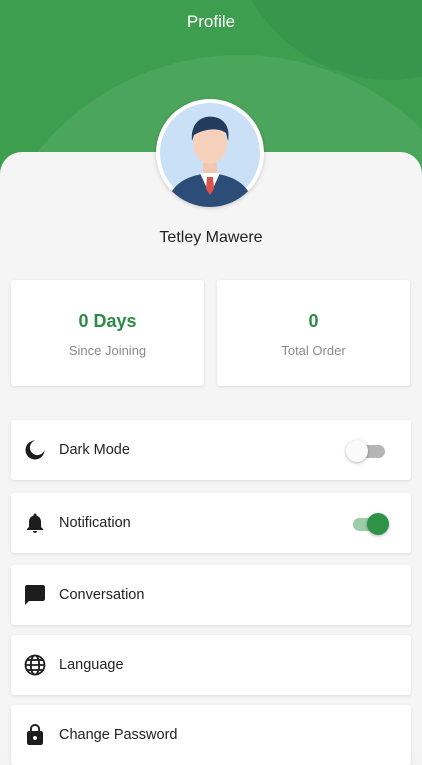 Image resolution: width=422 pixels, height=765 pixels. I want to click on globe-icon, so click(35, 665).